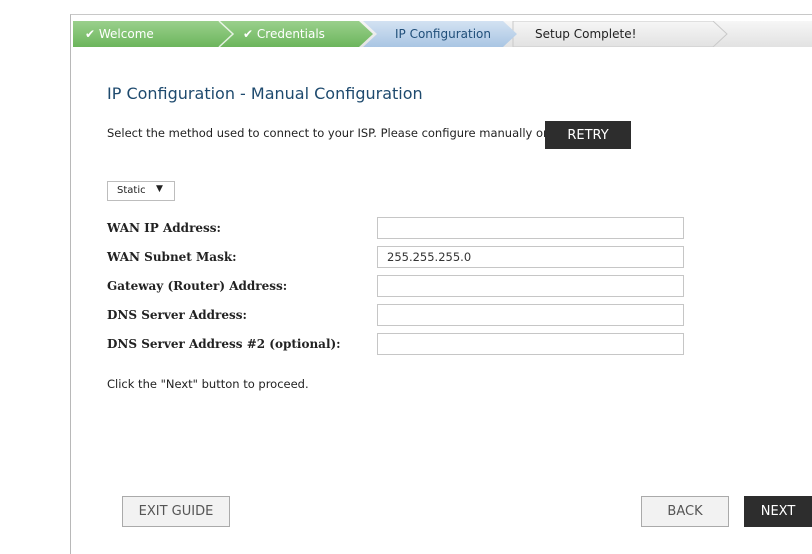  What do you see at coordinates (208, 384) in the screenshot?
I see `proceed-text: Click the "Next" button to proceed.` at bounding box center [208, 384].